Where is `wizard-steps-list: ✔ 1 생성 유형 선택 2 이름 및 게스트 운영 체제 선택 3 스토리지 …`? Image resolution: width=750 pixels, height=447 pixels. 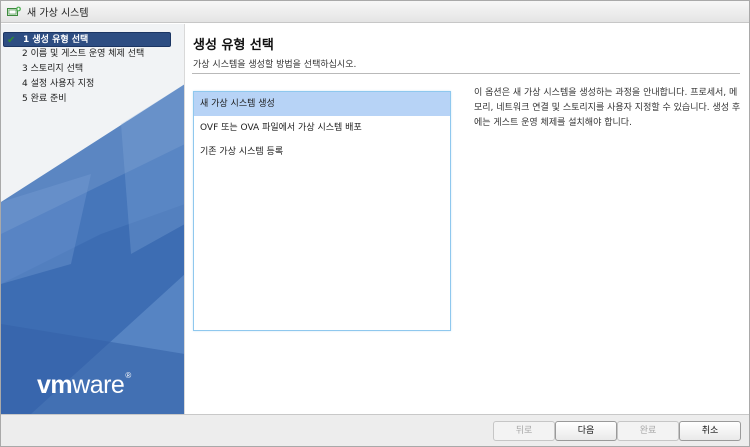 wizard-steps-list: ✔ 1 생성 유형 선택 2 이름 및 게스트 운영 체제 선택 3 스토리지 … is located at coordinates (87, 69).